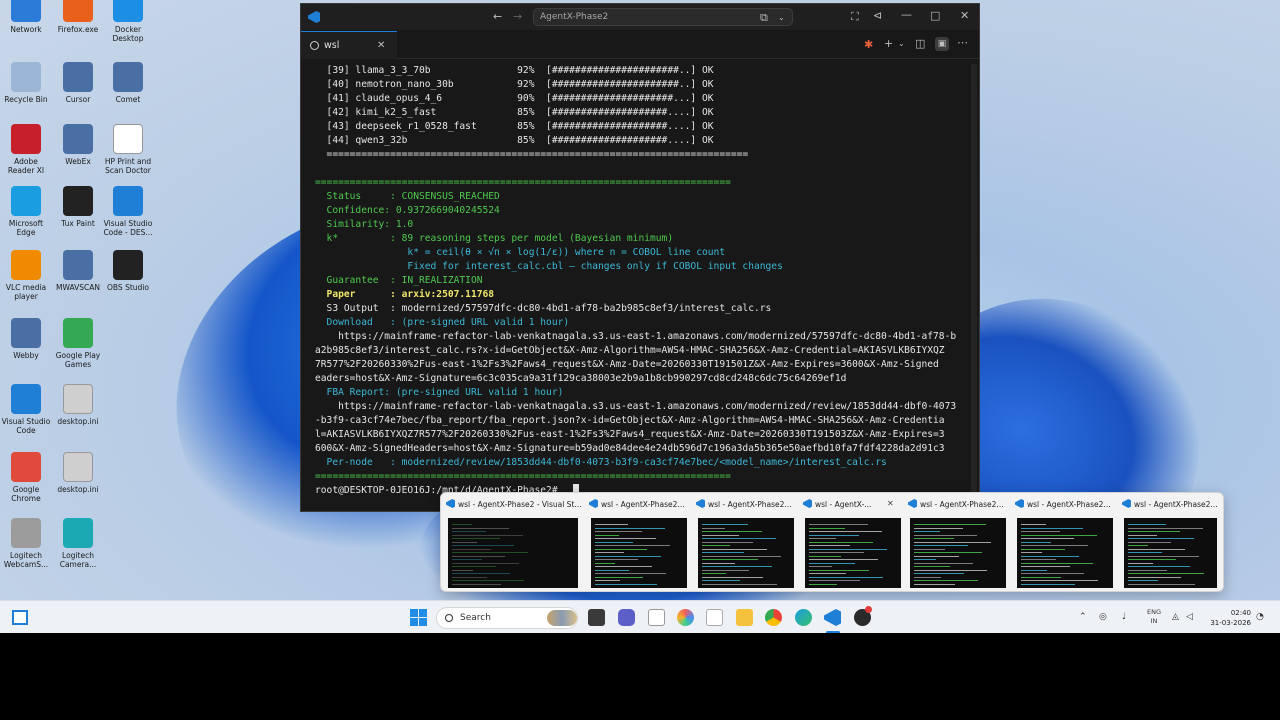 The width and height of the screenshot is (1280, 720). Describe the element at coordinates (803, 617) in the screenshot. I see `edge-icon` at that location.